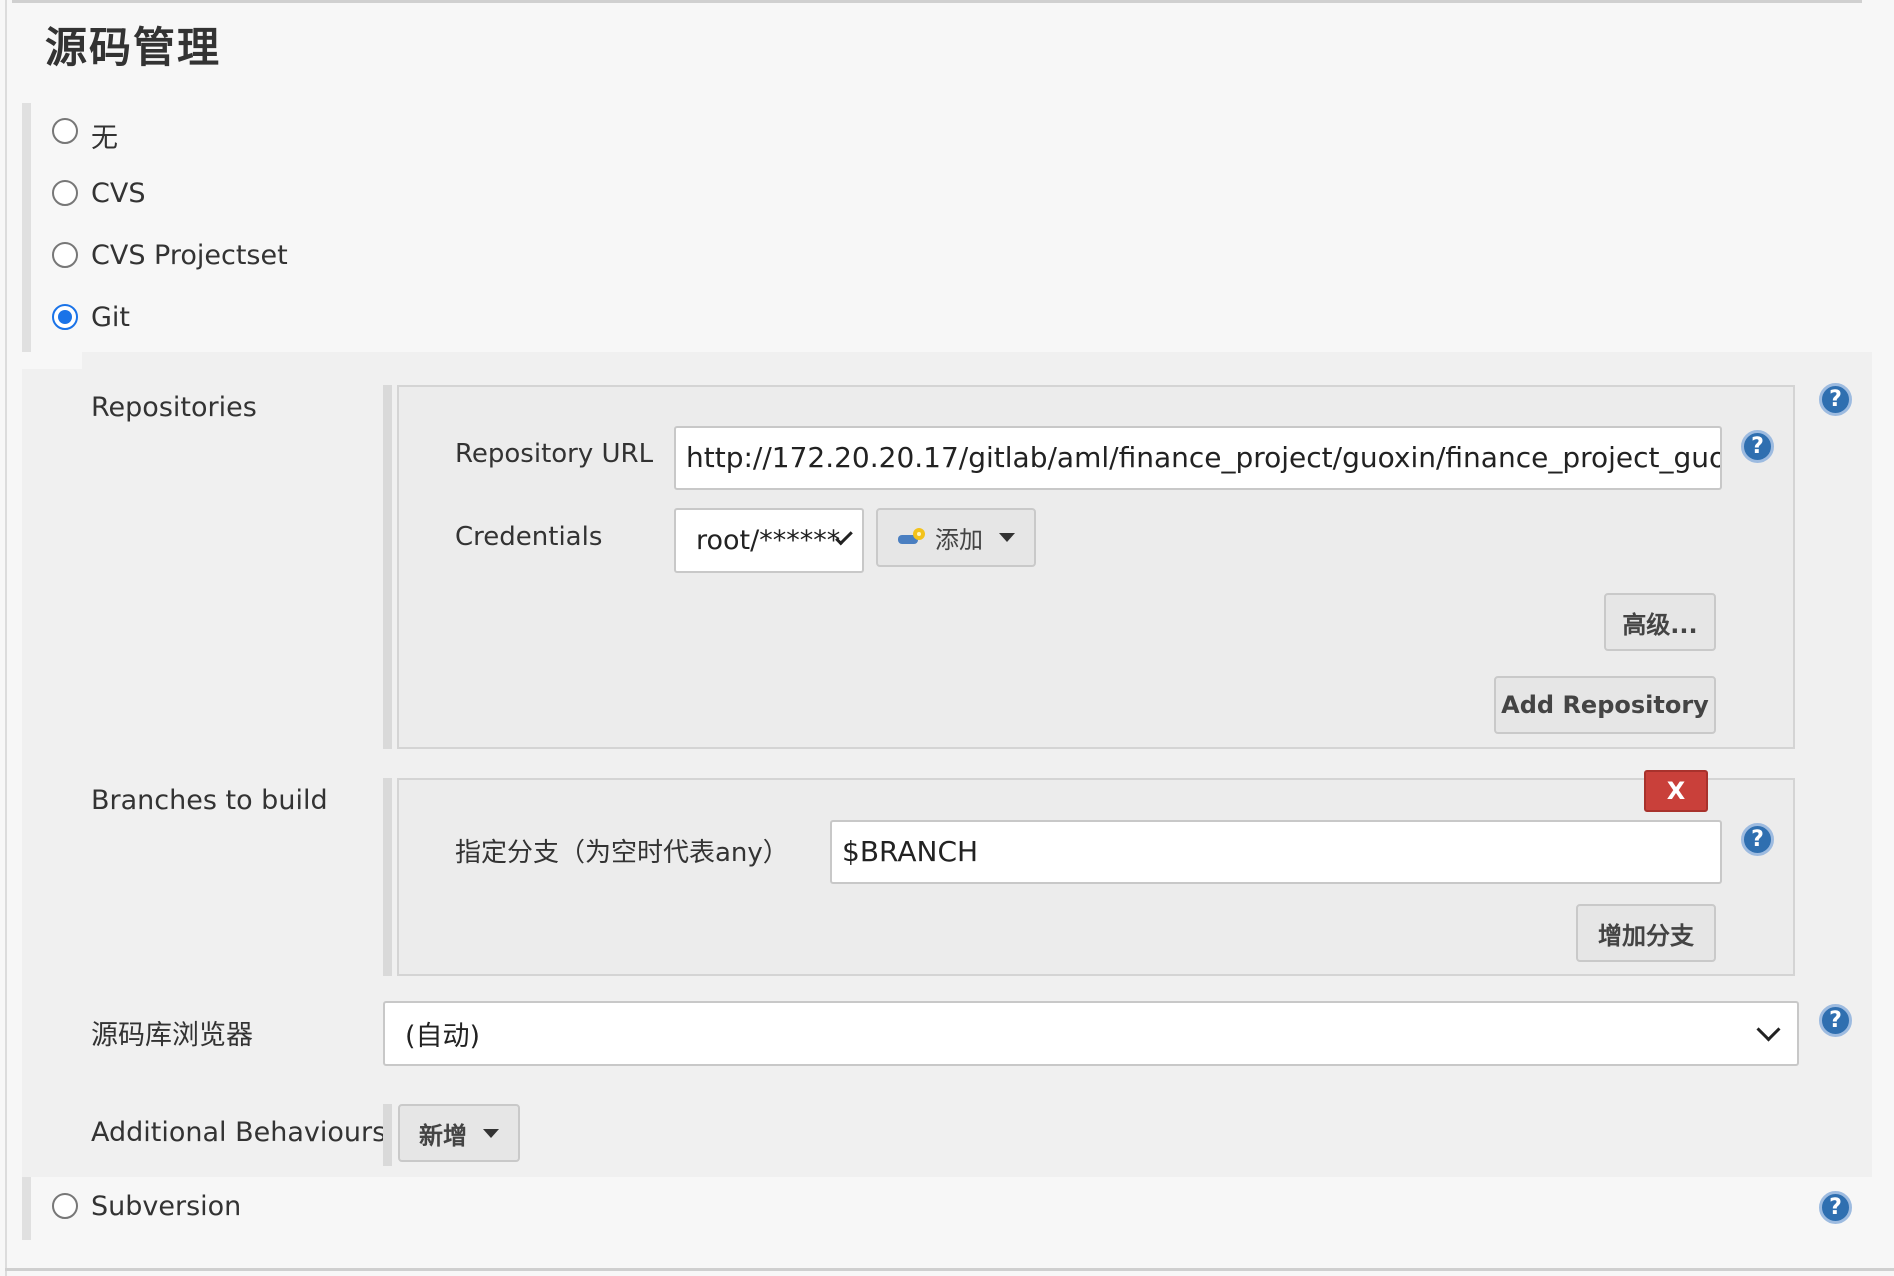  What do you see at coordinates (209, 800) in the screenshot?
I see `branches-label: Branches to build` at bounding box center [209, 800].